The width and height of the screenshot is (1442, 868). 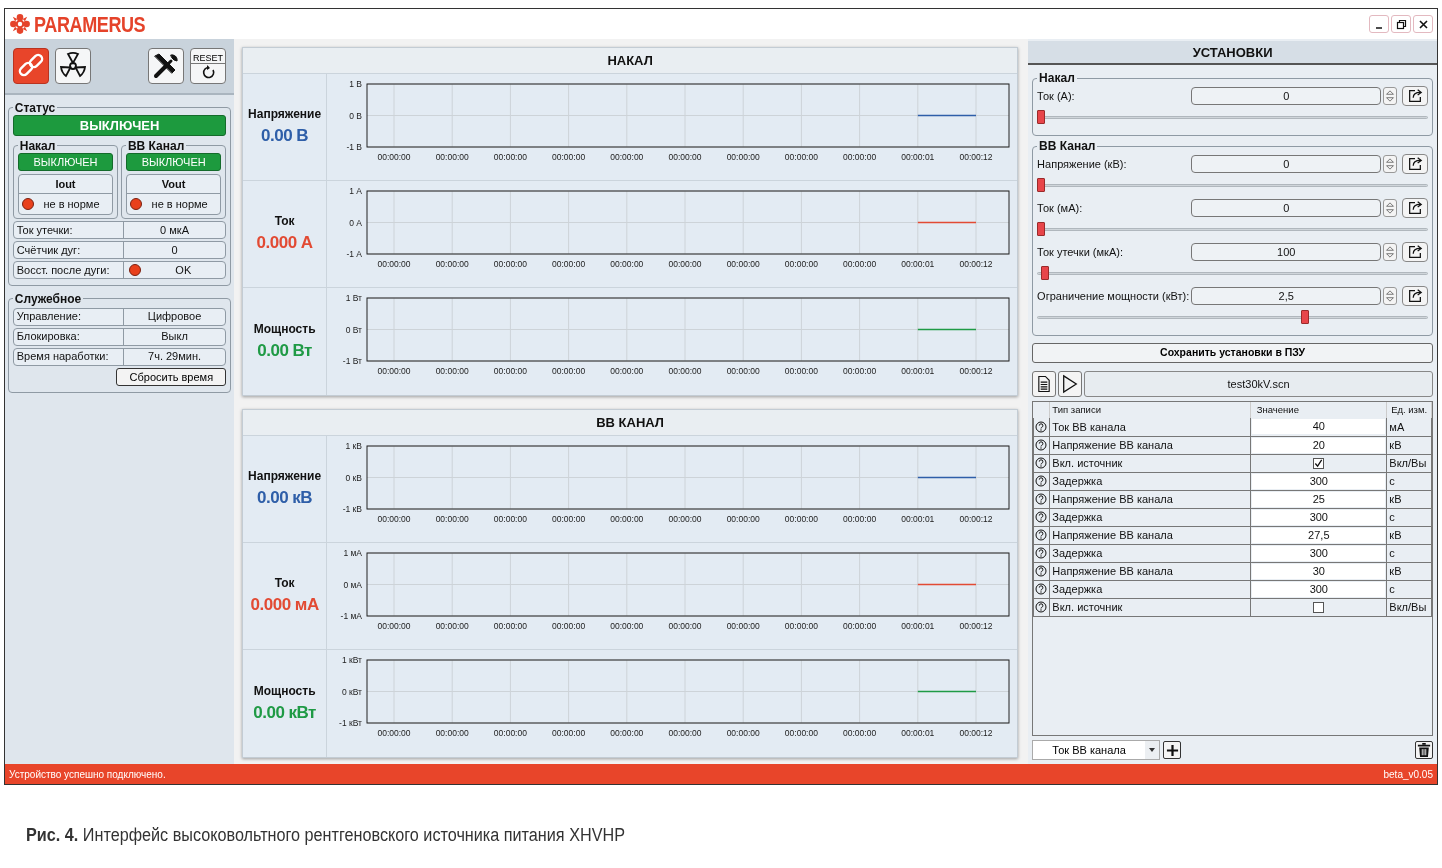 What do you see at coordinates (1401, 24) in the screenshot?
I see `restore-button` at bounding box center [1401, 24].